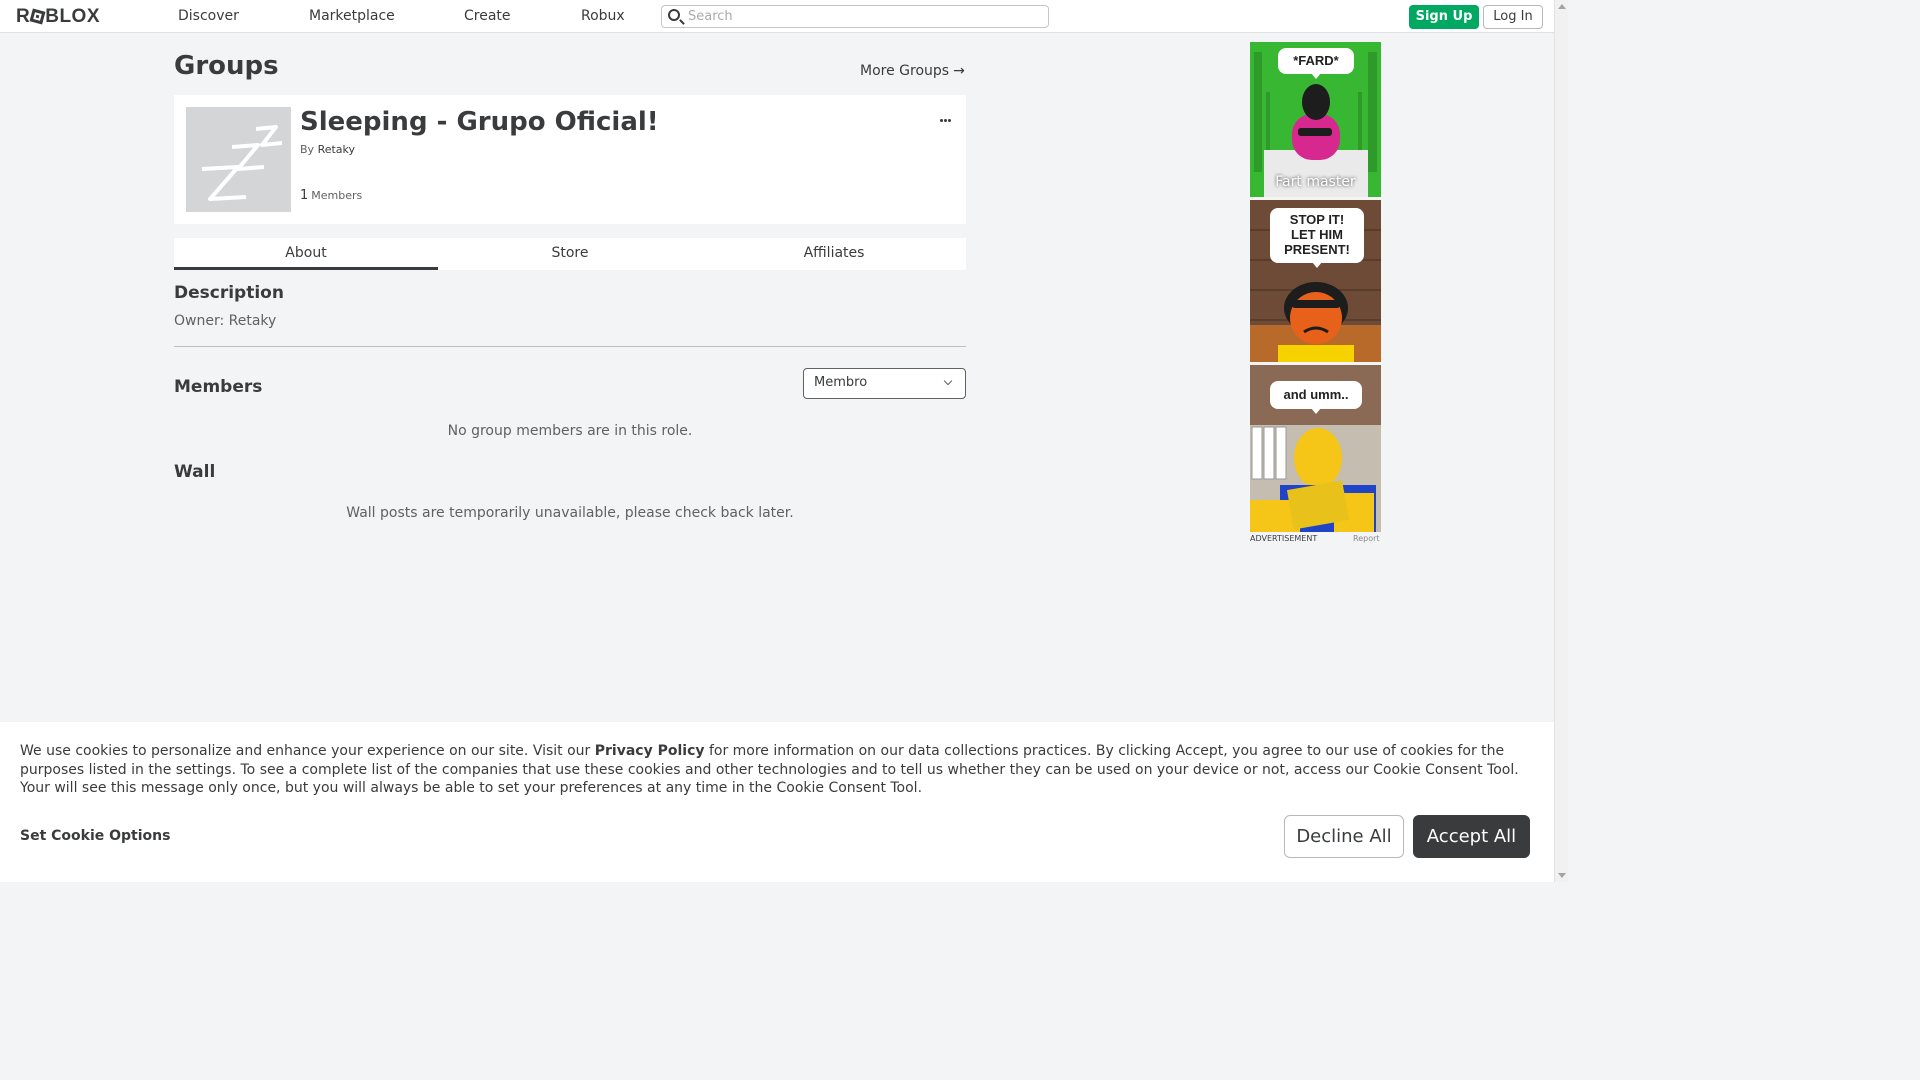  I want to click on more-groups-link: More Groups →, so click(912, 71).